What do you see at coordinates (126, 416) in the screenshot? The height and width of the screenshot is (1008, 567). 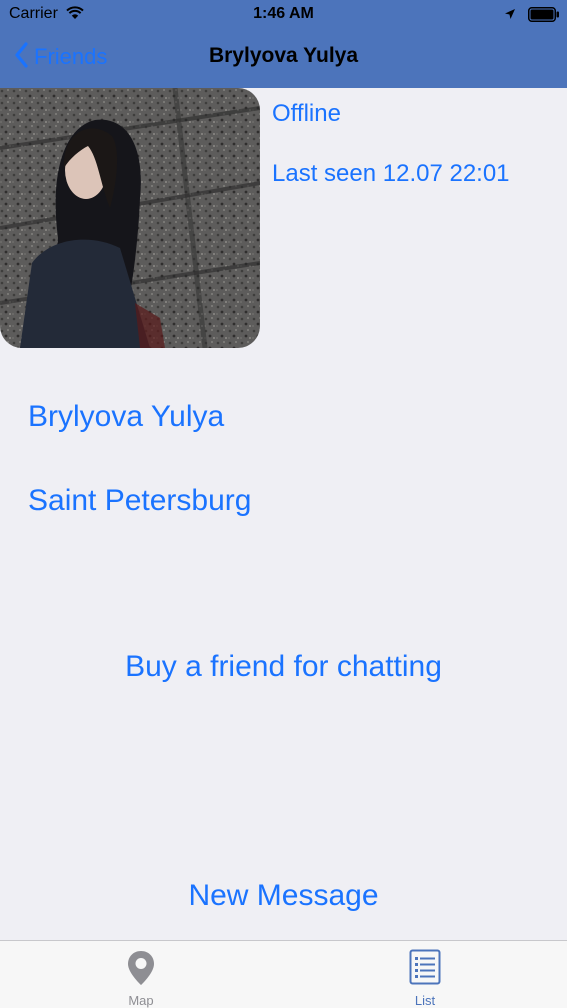 I see `friend-name: Brylyova Yulya` at bounding box center [126, 416].